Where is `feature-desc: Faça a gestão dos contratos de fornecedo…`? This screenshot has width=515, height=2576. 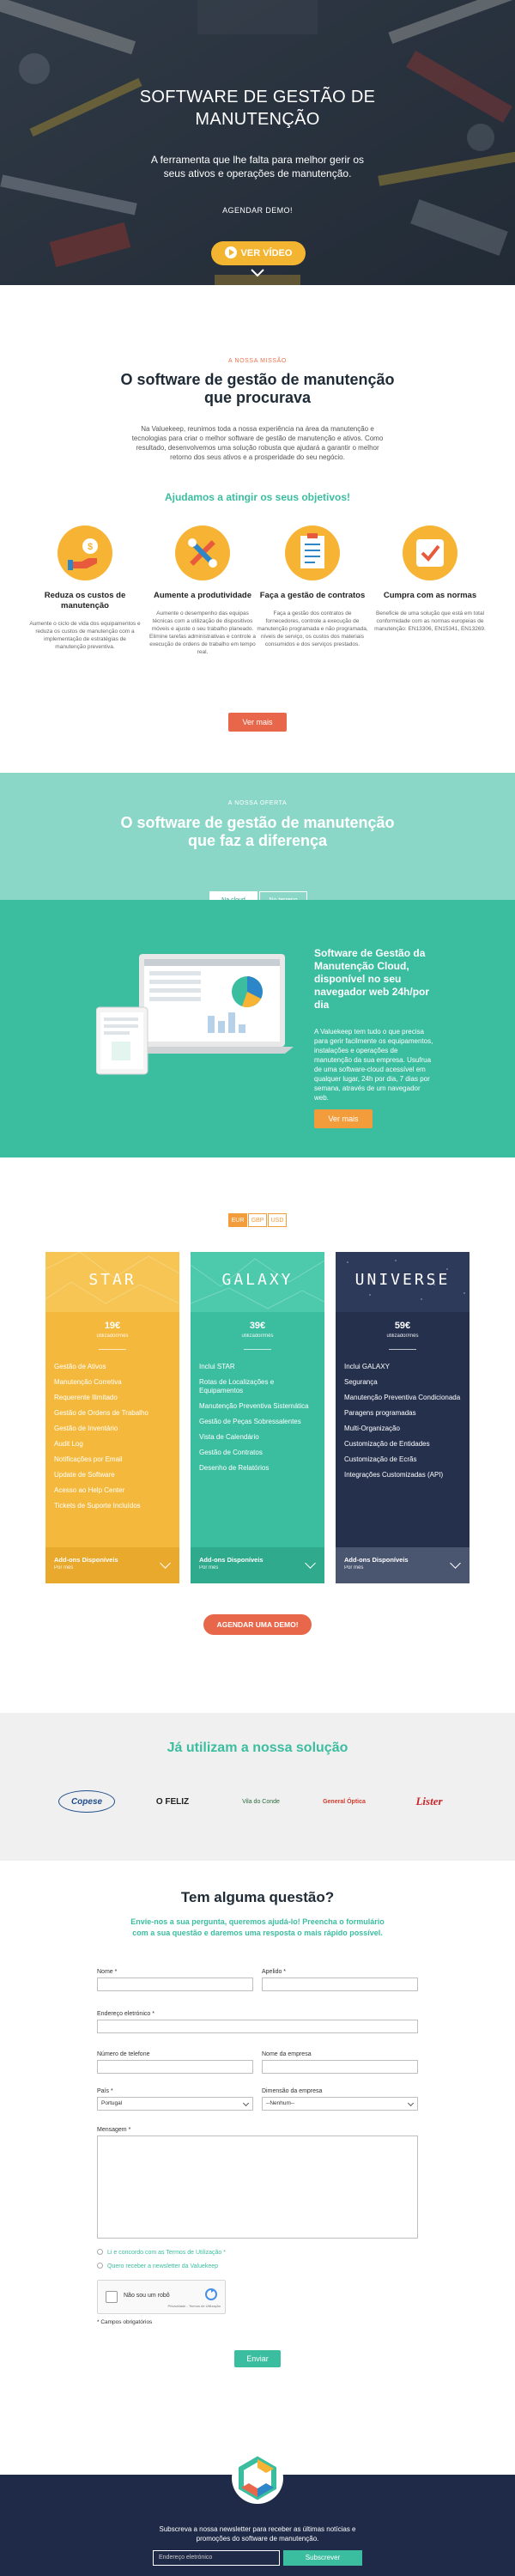 feature-desc: Faça a gestão dos contratos de fornecedo… is located at coordinates (312, 629).